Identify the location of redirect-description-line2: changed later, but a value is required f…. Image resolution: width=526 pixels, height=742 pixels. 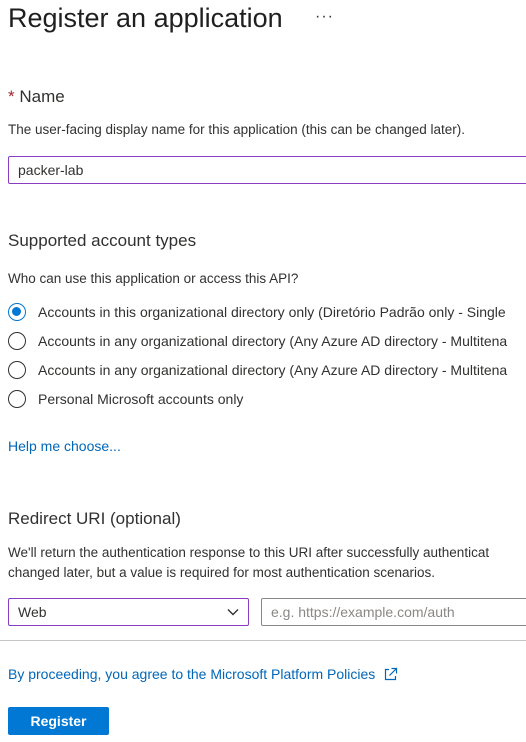
(222, 572).